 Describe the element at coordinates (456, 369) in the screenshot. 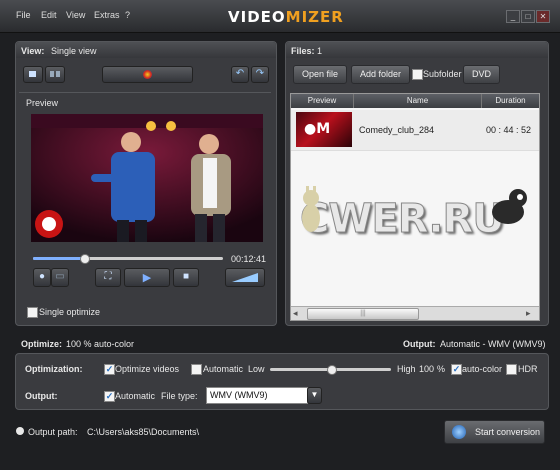

I see `auto-color-checkbox: ✓` at that location.